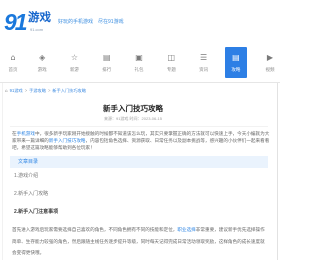 The width and height of the screenshot is (320, 260). Describe the element at coordinates (42, 69) in the screenshot. I see `nav-item-label: 游戏` at that location.